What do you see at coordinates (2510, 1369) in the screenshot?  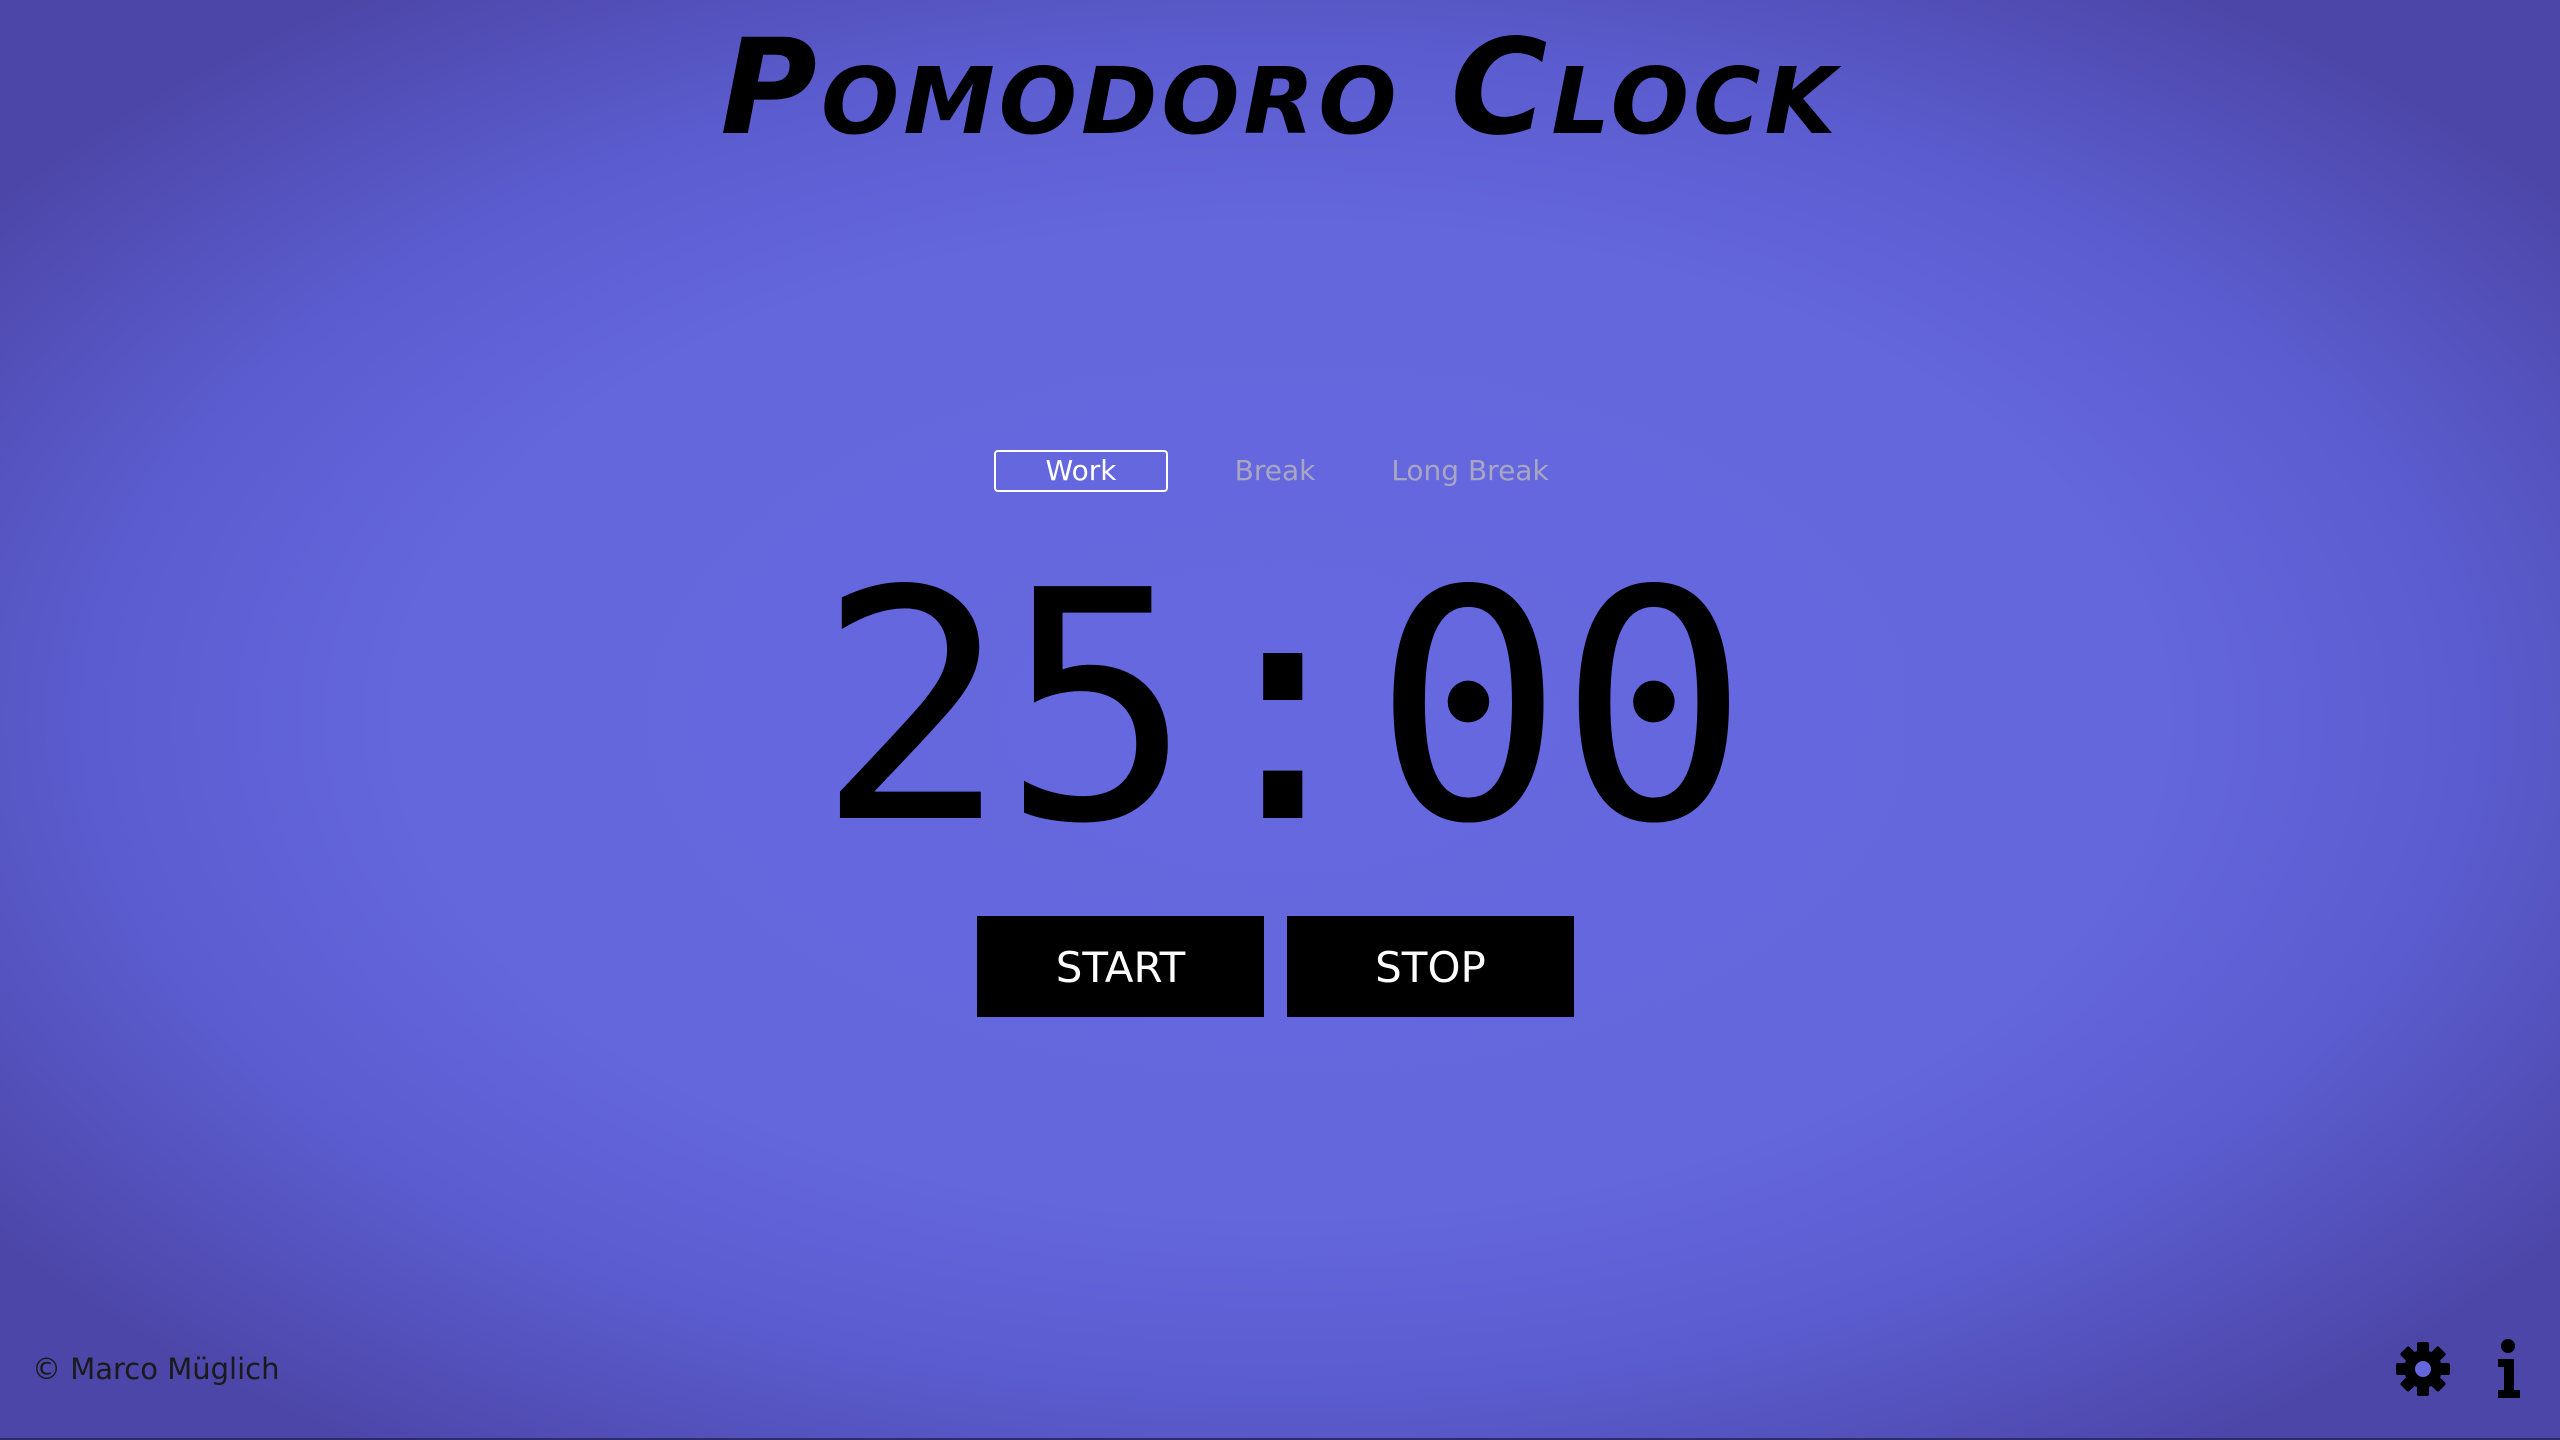 I see `info-icon` at bounding box center [2510, 1369].